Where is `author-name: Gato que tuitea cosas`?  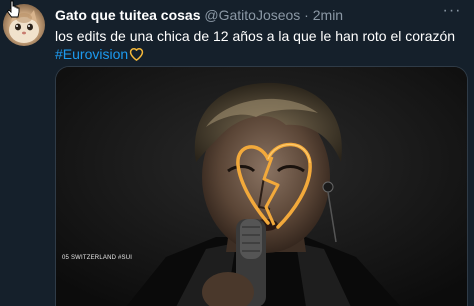
author-name: Gato que tuitea cosas is located at coordinates (127, 15).